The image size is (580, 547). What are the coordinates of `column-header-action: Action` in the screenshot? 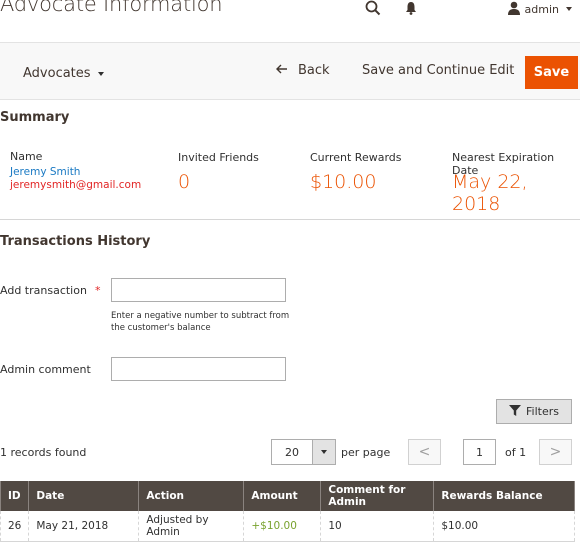 It's located at (191, 496).